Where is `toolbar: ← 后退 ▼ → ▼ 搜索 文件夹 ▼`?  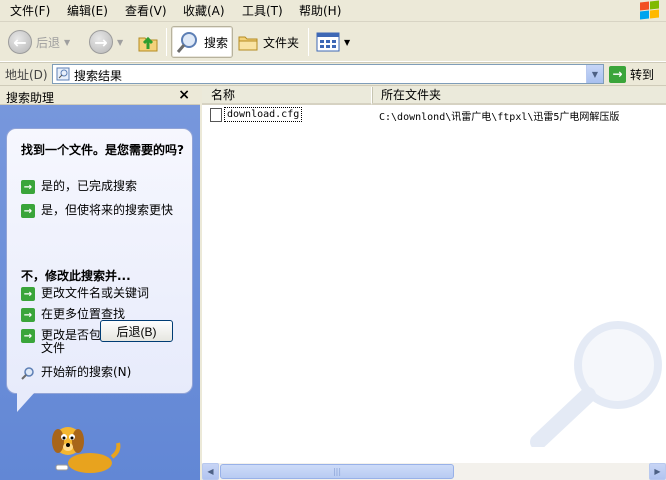
toolbar: ← 后退 ▼ → ▼ 搜索 文件夹 ▼ is located at coordinates (333, 42).